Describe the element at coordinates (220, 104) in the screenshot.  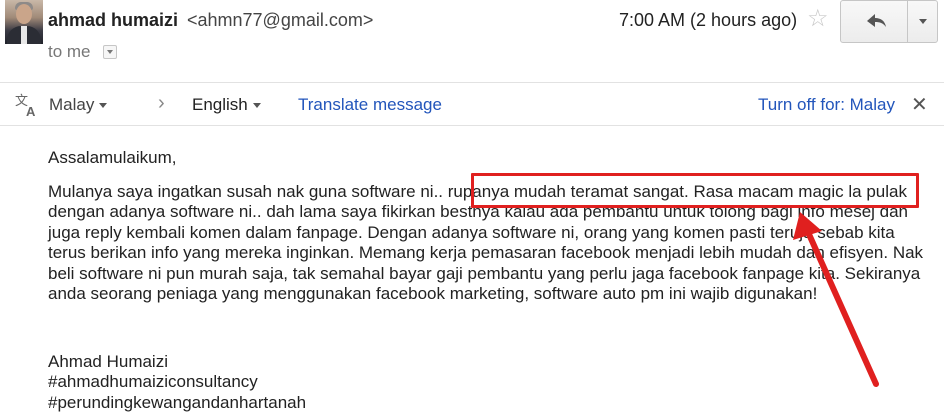
I see `target-language-label: English` at that location.